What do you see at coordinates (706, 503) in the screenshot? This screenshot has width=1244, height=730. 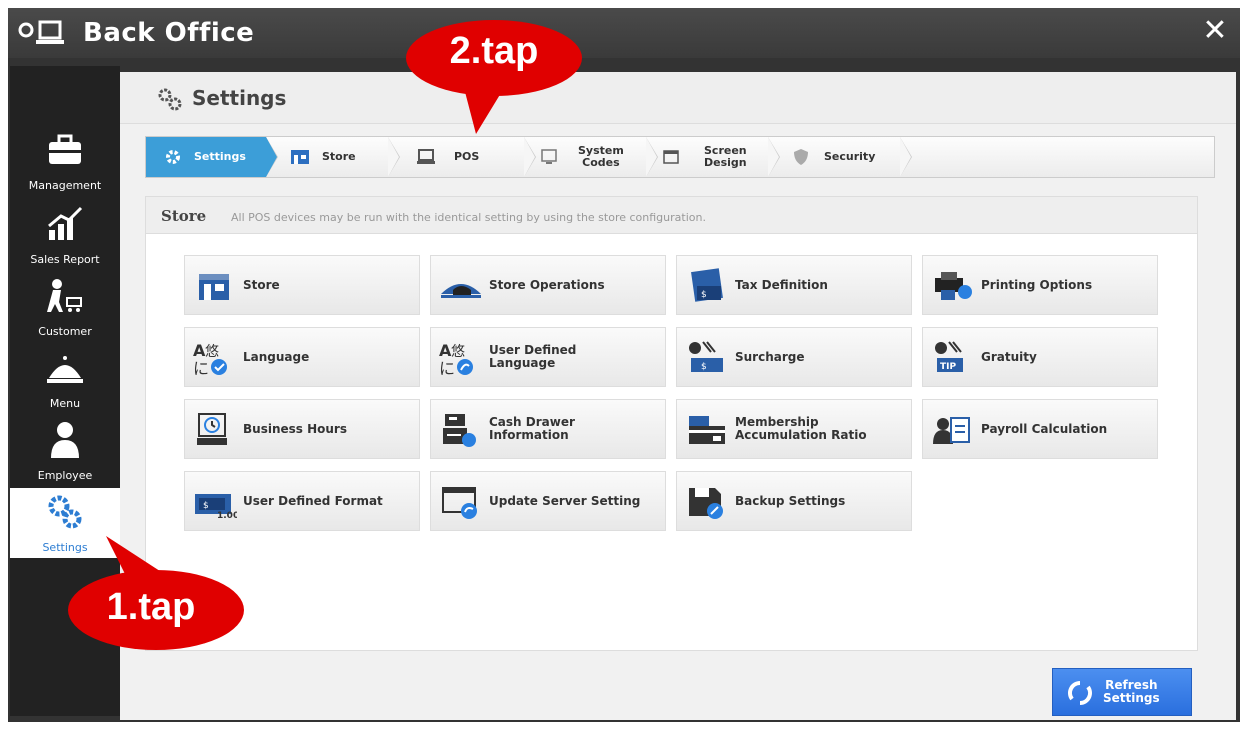 I see `backup-disk-icon` at bounding box center [706, 503].